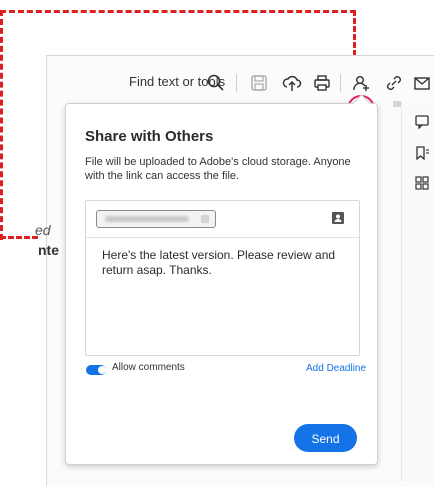  I want to click on toggle-knob, so click(102, 370).